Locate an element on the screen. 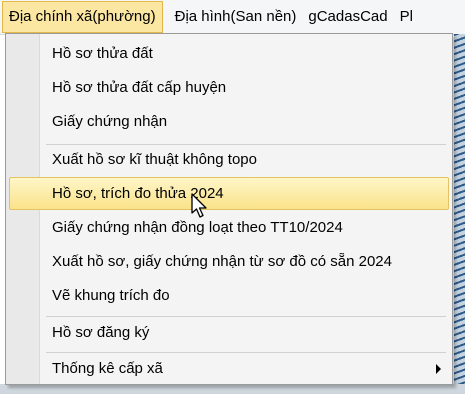 The height and width of the screenshot is (394, 465). menu-item-label: Hồ sơ thửa đất is located at coordinates (102, 53).